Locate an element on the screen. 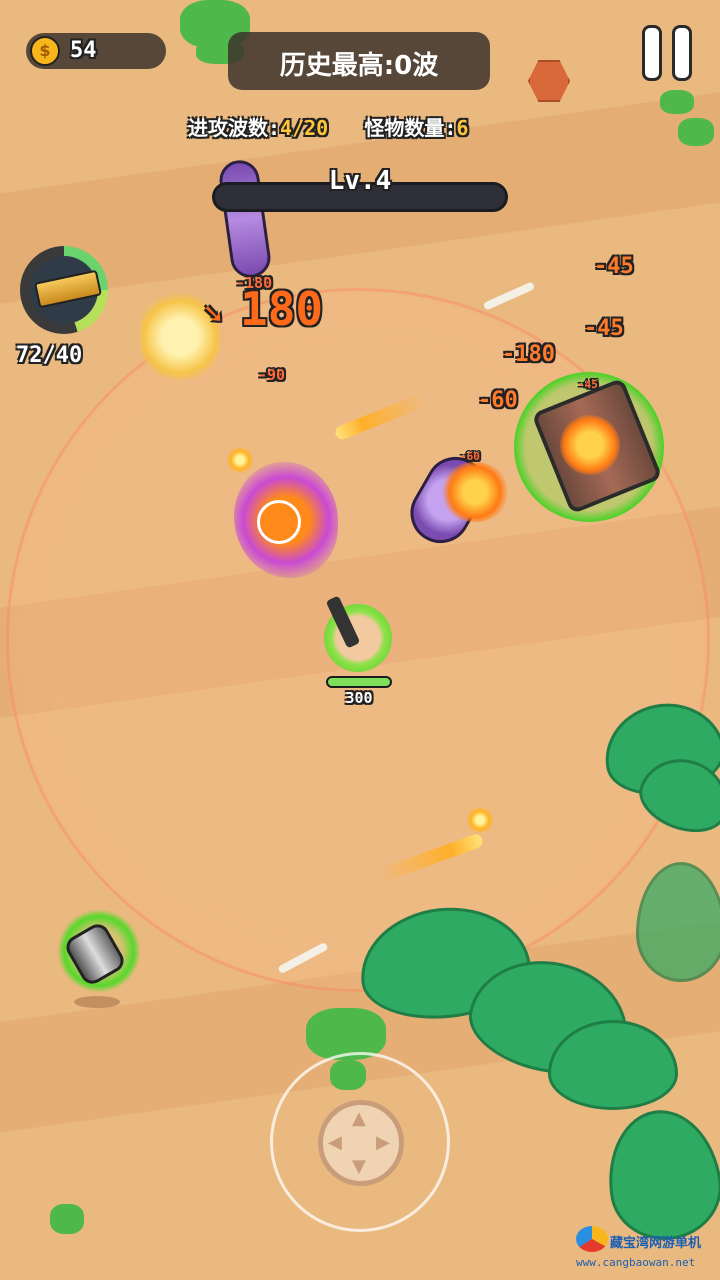 This screenshot has width=720, height=1280. shrub-right is located at coordinates (696, 132).